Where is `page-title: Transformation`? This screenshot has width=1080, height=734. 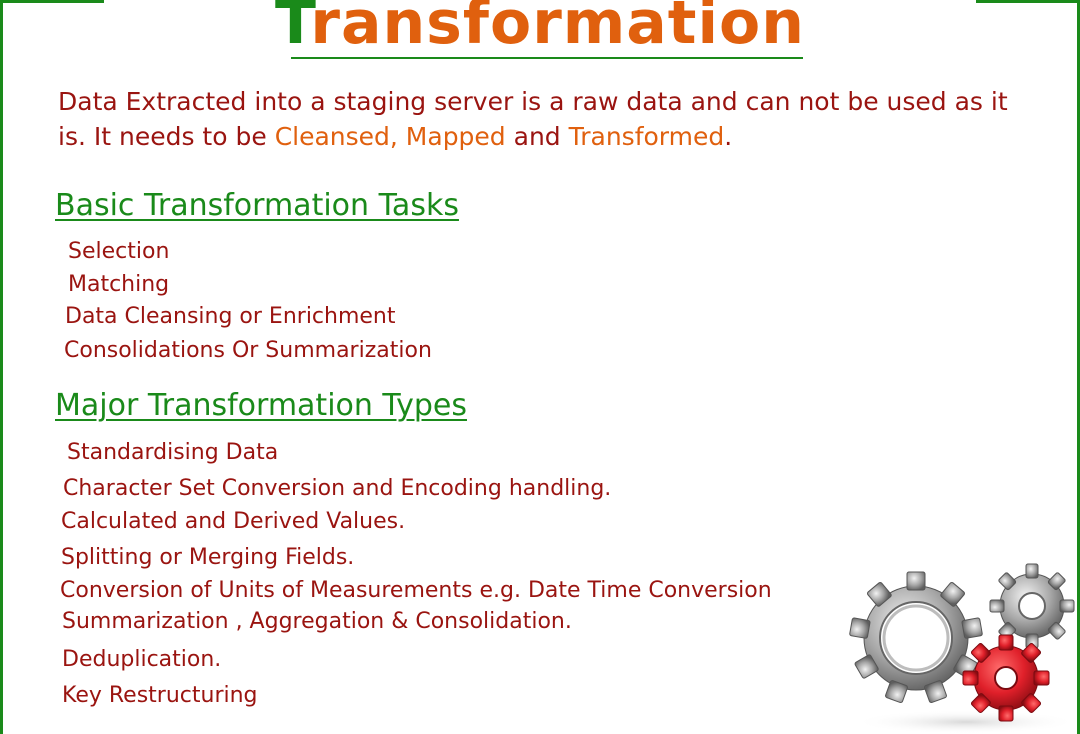
page-title: Transformation is located at coordinates (540, 29).